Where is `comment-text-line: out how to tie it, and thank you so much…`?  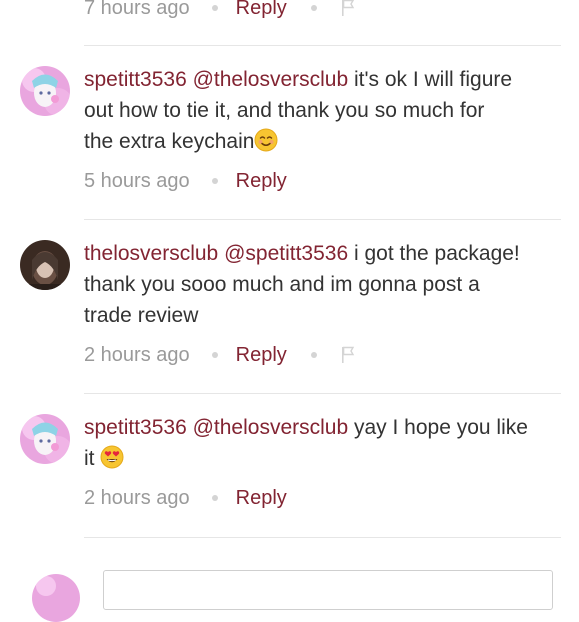
comment-text-line: out how to tie it, and thank you so much… is located at coordinates (284, 110).